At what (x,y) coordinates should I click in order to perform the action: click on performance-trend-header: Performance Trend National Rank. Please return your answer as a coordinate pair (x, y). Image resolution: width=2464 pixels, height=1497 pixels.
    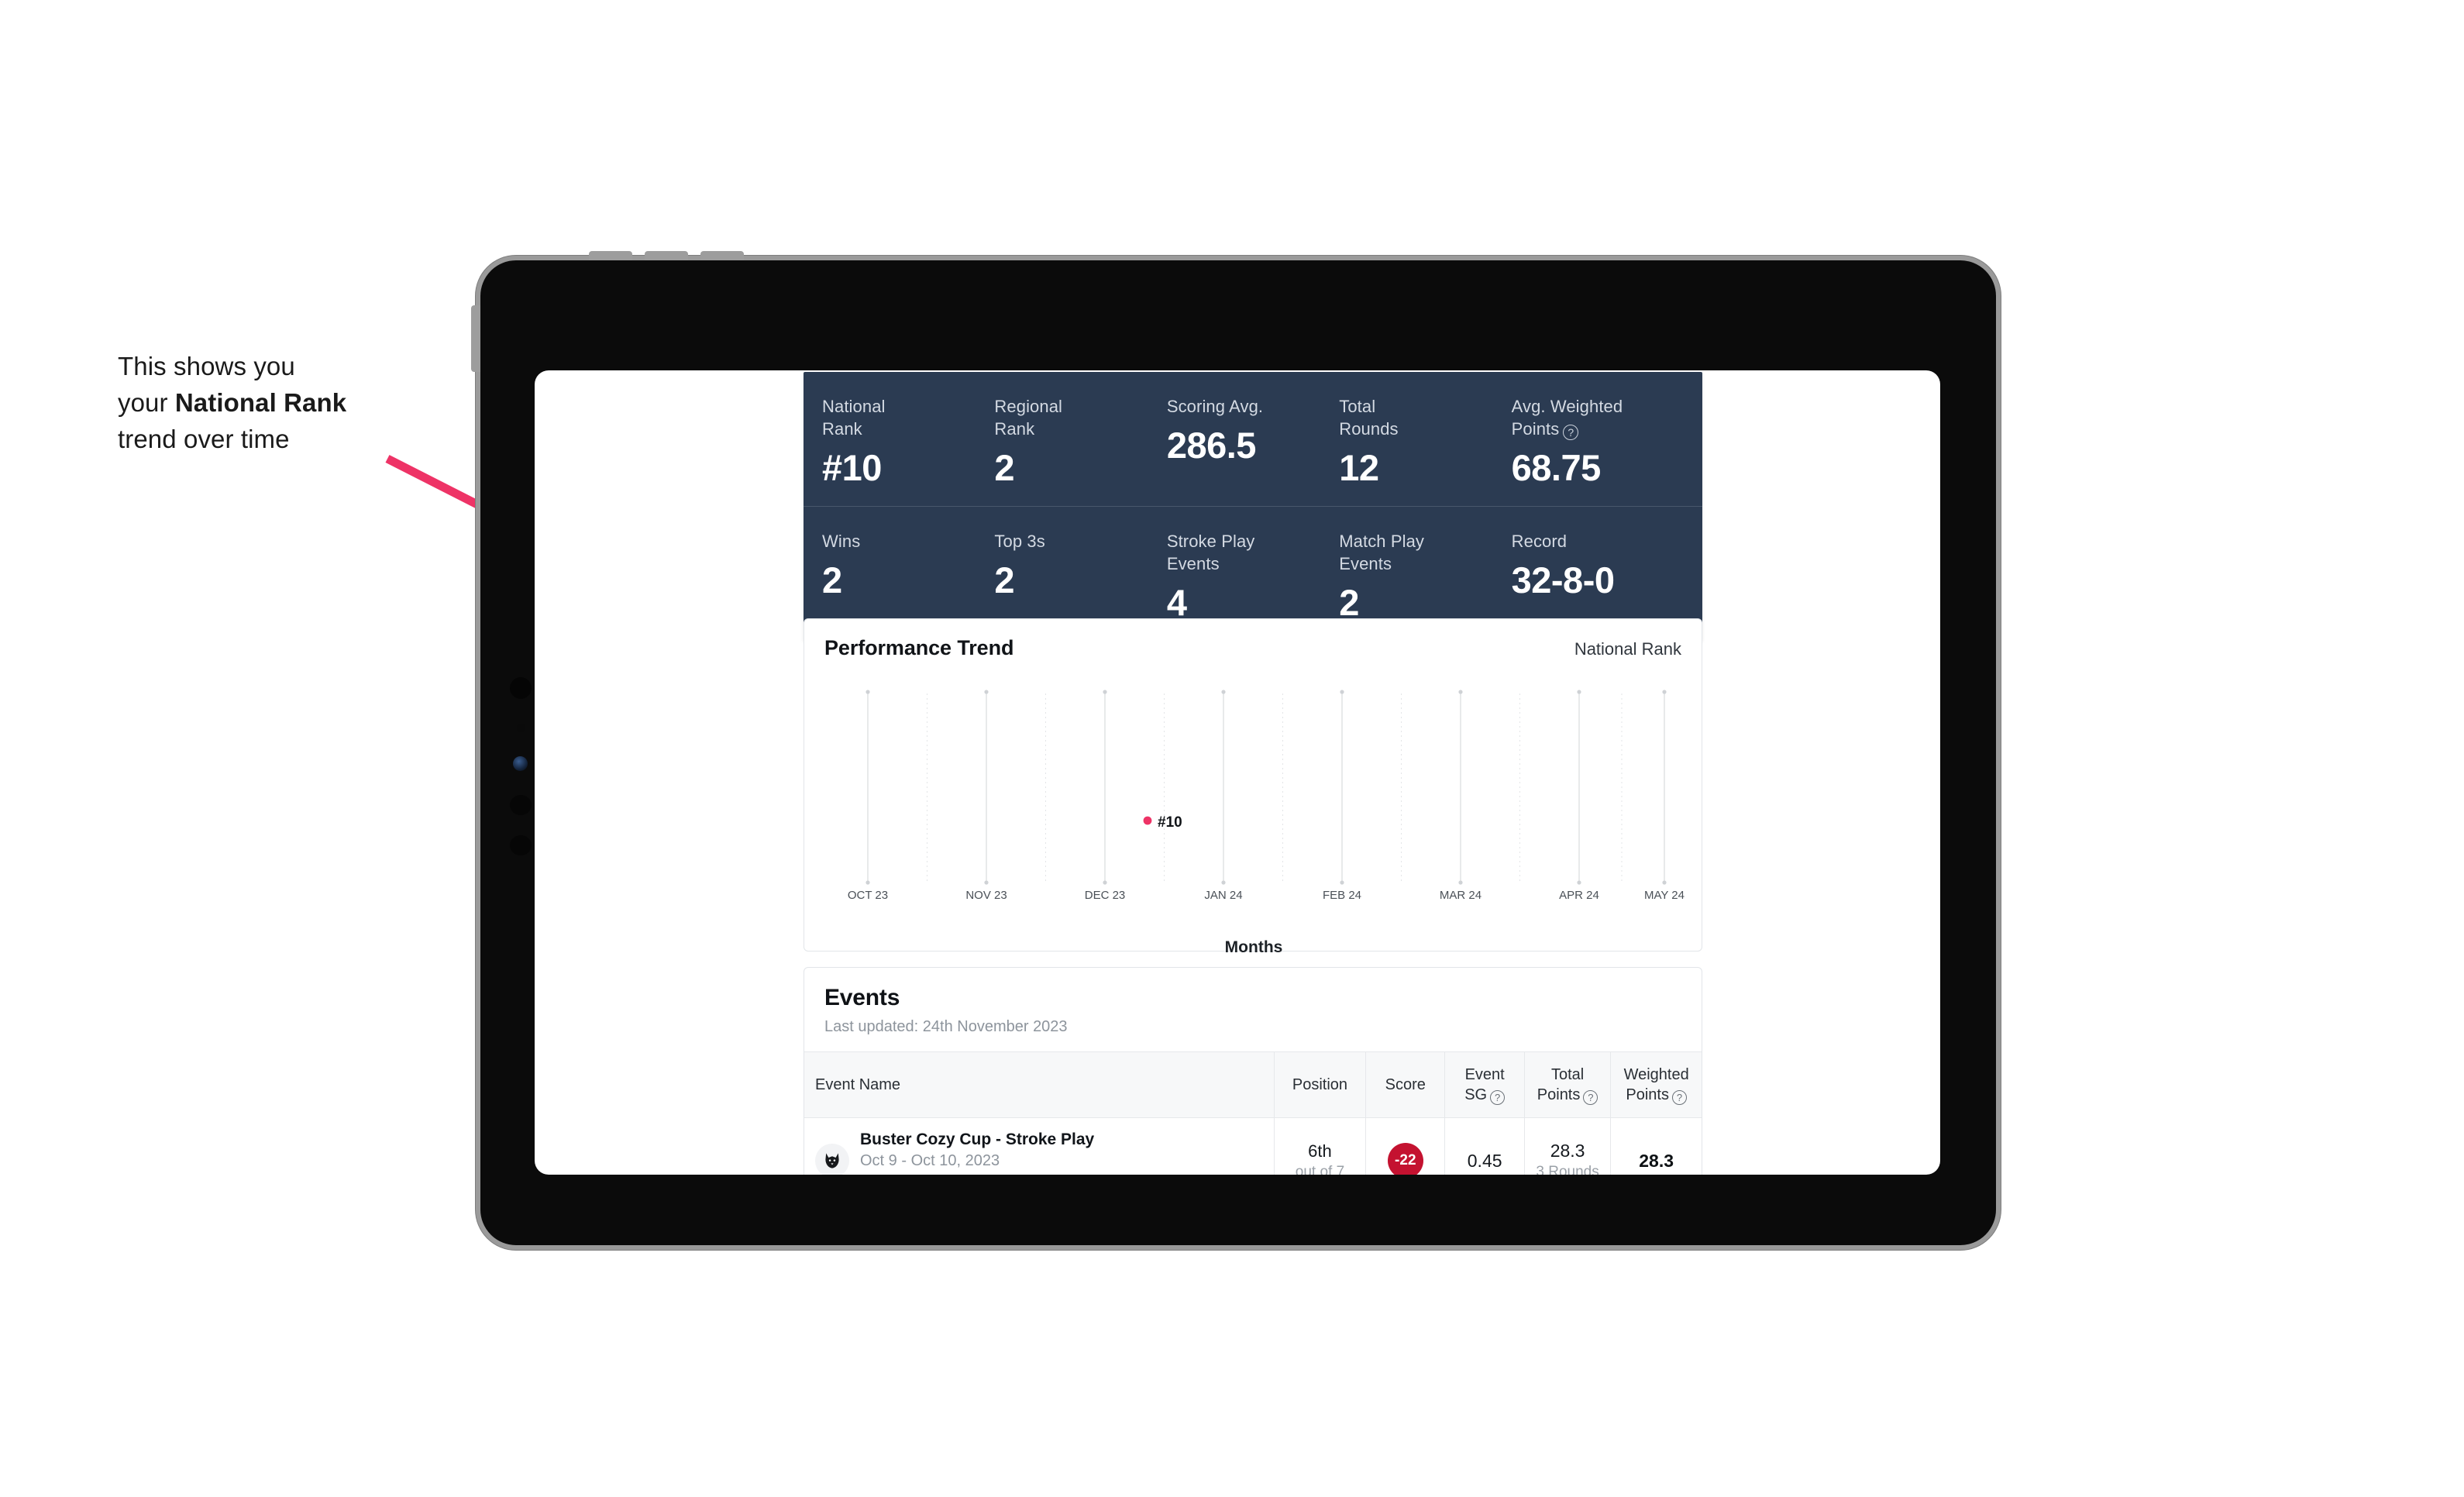
    Looking at the image, I should click on (1253, 640).